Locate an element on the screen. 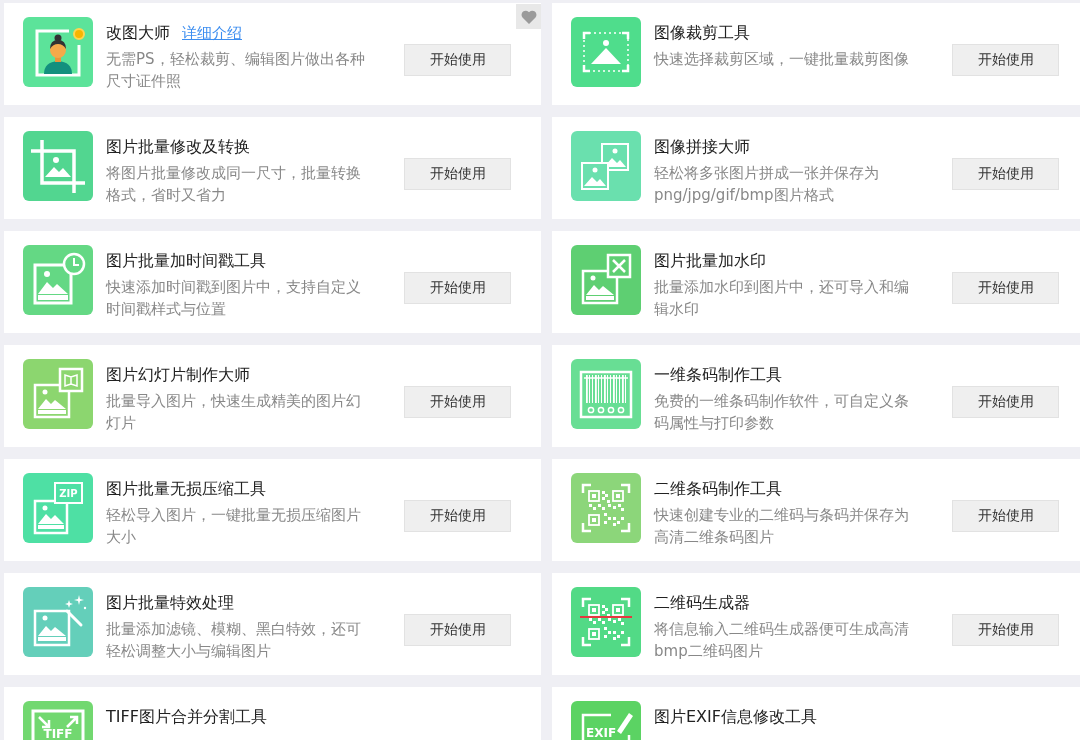  photo-zip-icon: ZIP is located at coordinates (58, 508).